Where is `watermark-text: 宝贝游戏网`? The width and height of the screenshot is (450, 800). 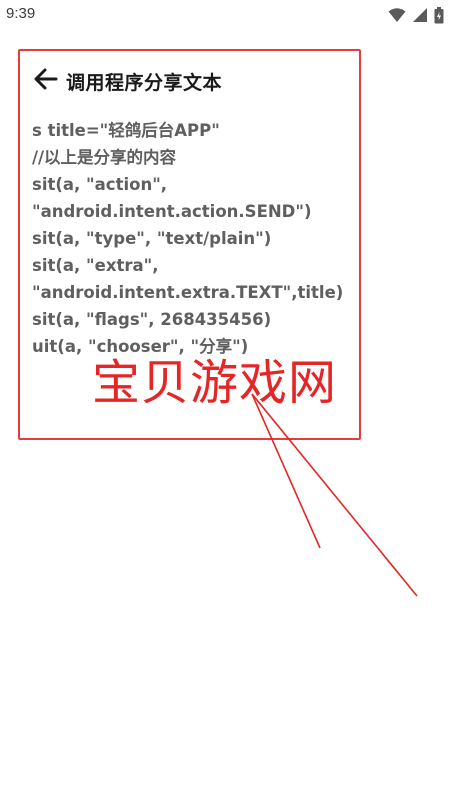
watermark-text: 宝贝游戏网 is located at coordinates (215, 383).